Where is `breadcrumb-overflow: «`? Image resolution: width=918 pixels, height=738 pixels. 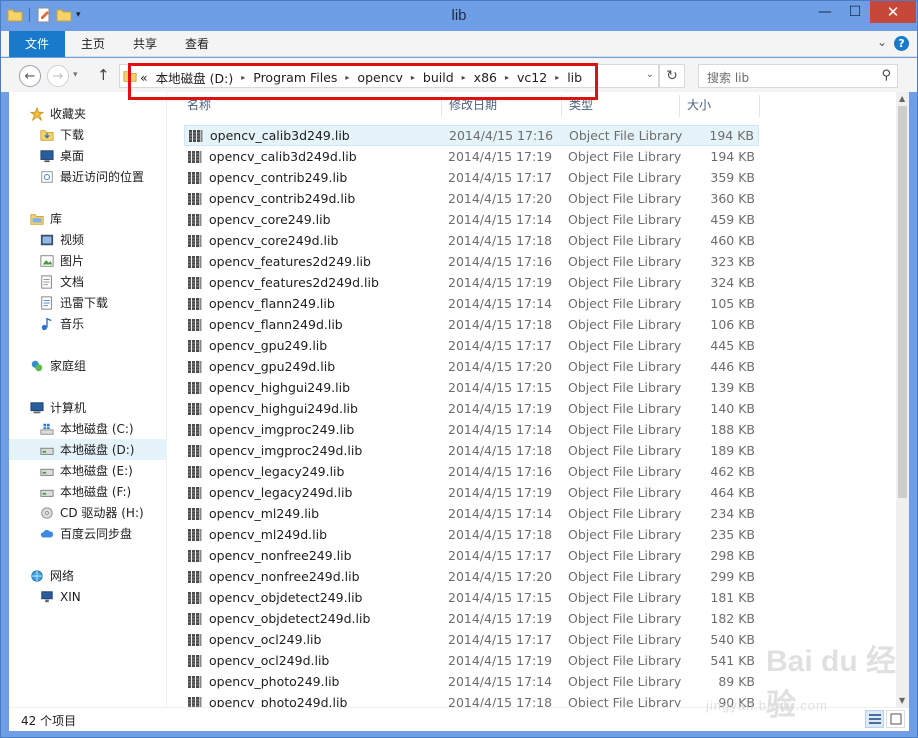
breadcrumb-overflow: « is located at coordinates (144, 77).